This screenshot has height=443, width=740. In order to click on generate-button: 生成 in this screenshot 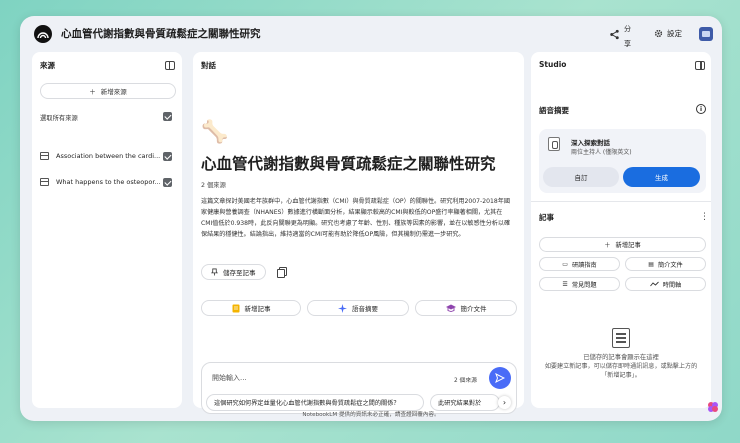, I will do `click(661, 177)`.